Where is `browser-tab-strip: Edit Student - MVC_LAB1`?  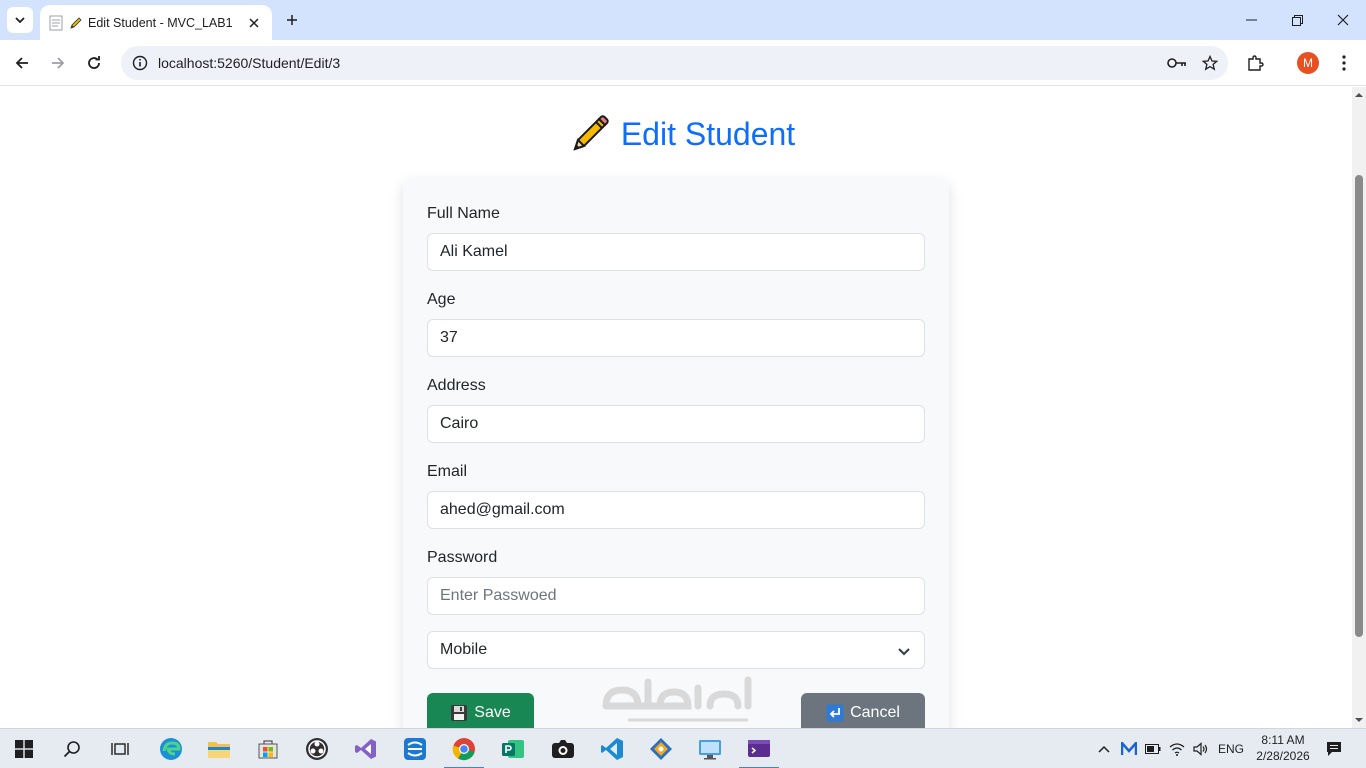
browser-tab-strip: Edit Student - MVC_LAB1 is located at coordinates (683, 20).